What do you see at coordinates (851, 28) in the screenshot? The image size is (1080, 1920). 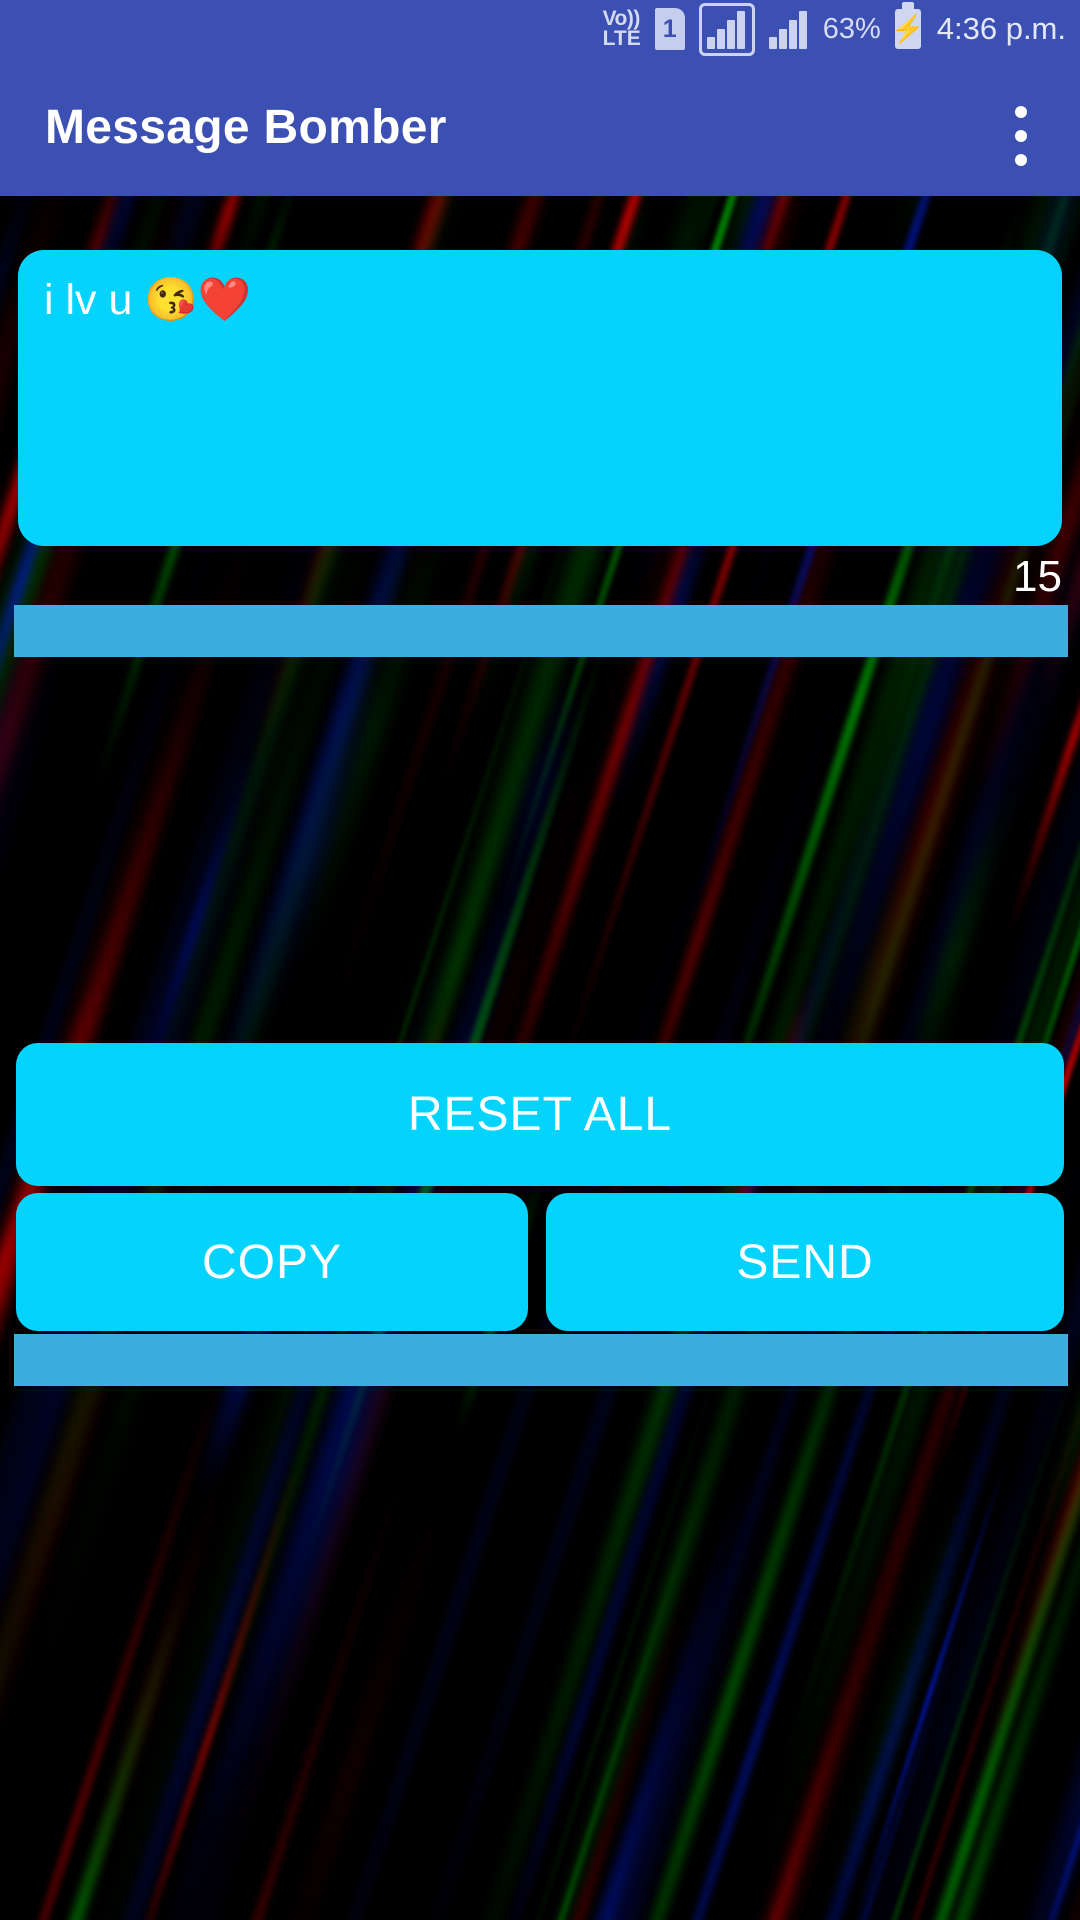 I see `battery-percent-label: 63%` at bounding box center [851, 28].